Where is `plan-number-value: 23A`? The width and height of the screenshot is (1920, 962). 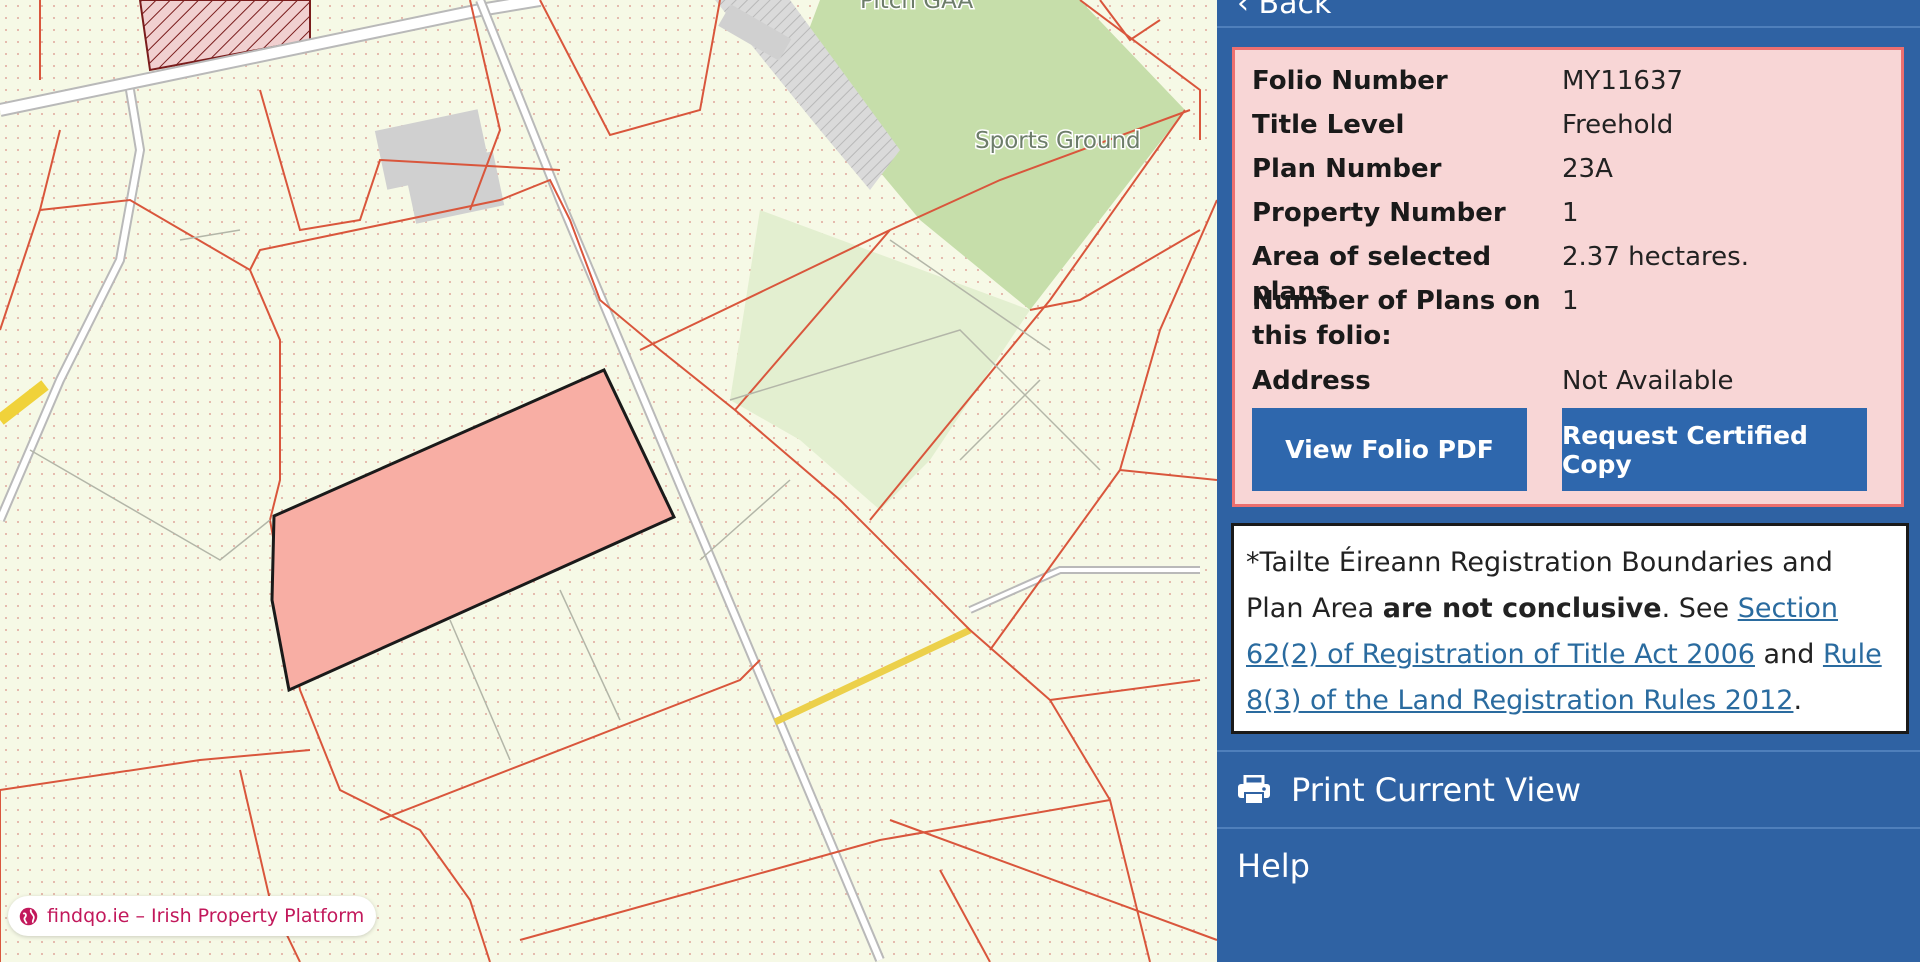
plan-number-value: 23A is located at coordinates (1587, 169).